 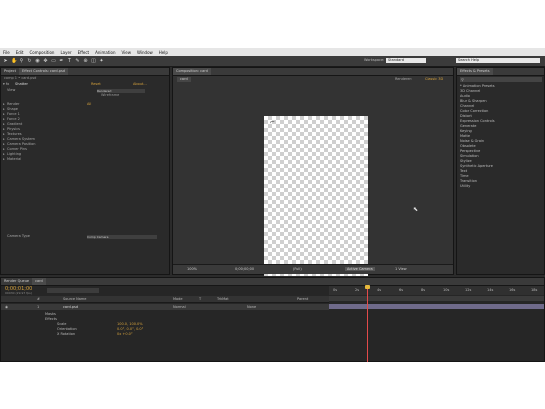 What do you see at coordinates (303, 299) in the screenshot?
I see `col-parent: Parent` at bounding box center [303, 299].